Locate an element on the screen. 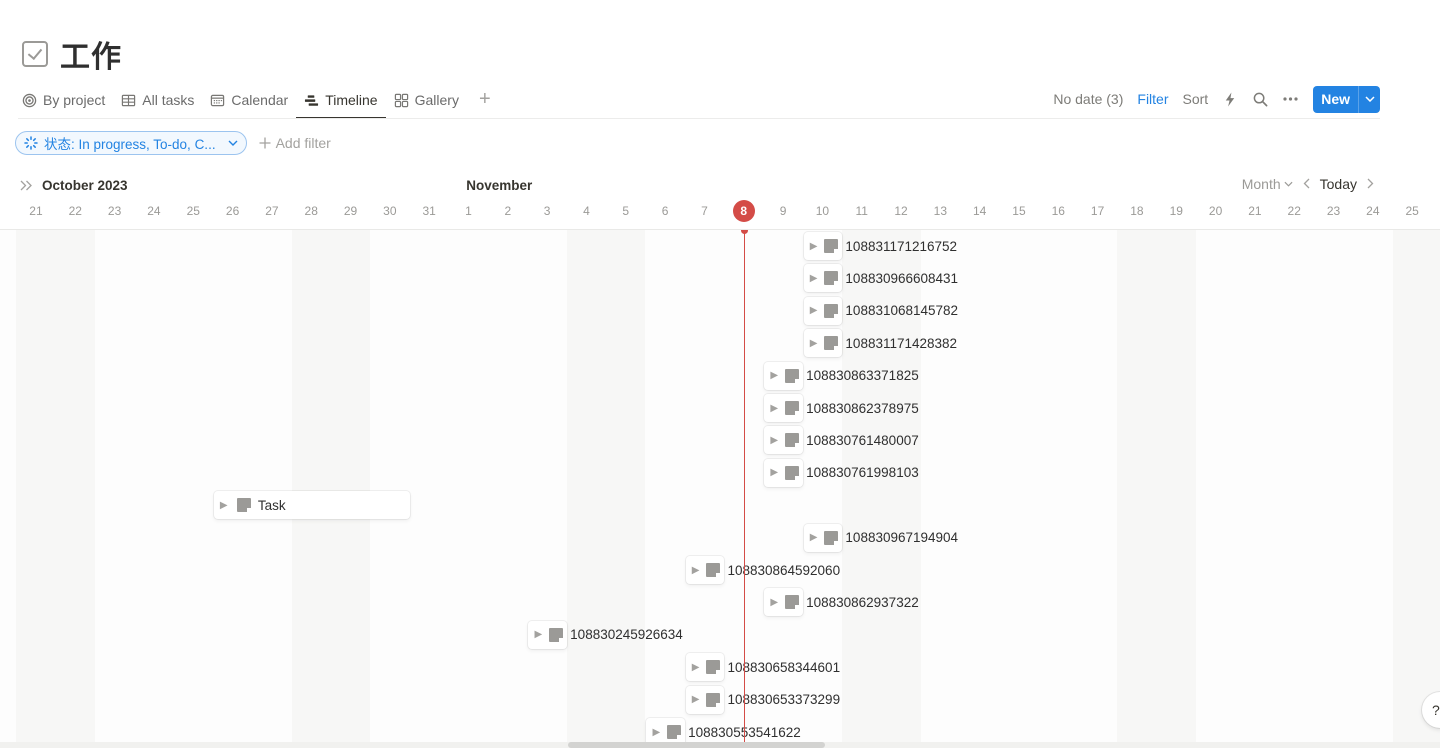 This screenshot has height=748, width=1440. day-label: 18 is located at coordinates (1137, 211).